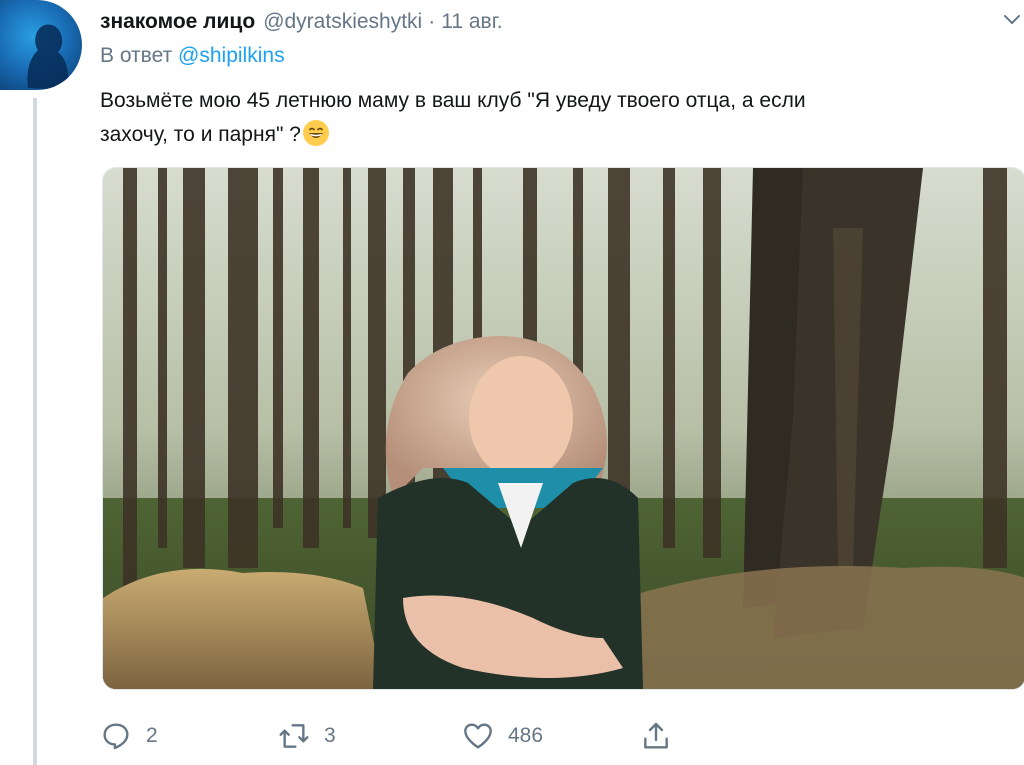  I want to click on retweet-button: 3, so click(307, 736).